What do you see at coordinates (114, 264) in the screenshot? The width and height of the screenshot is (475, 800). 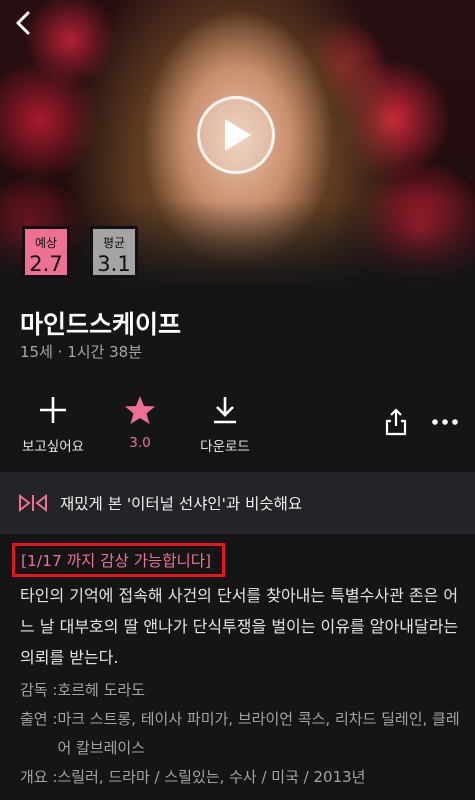 I see `average-score-value: 3.1` at bounding box center [114, 264].